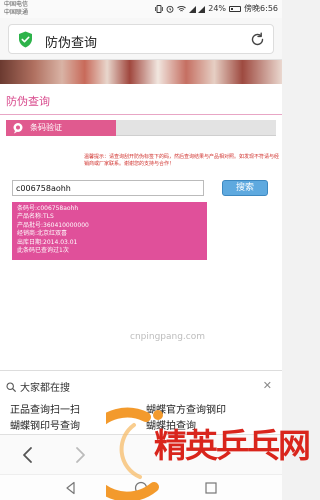 The image size is (320, 500). I want to click on vibrate-icon, so click(159, 8).